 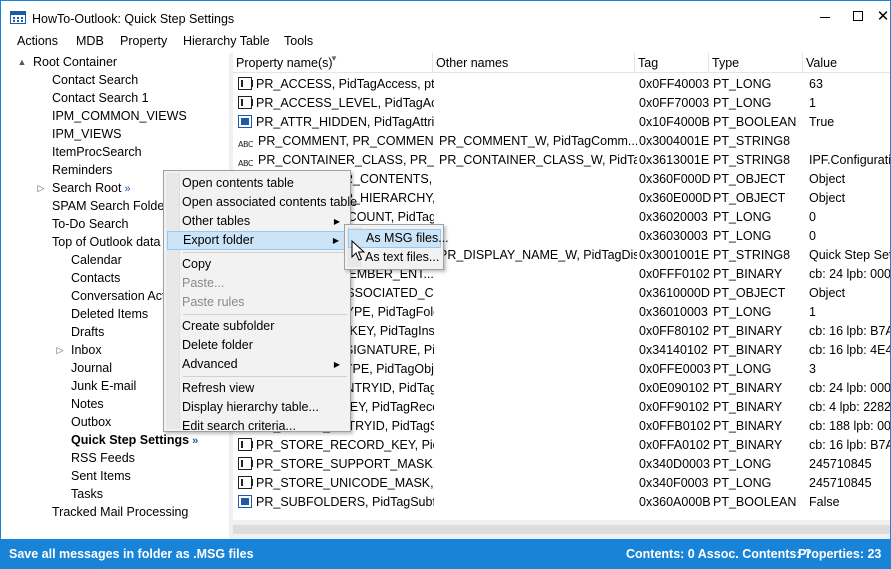 I want to click on tree-item: Tasks, so click(x=87, y=494).